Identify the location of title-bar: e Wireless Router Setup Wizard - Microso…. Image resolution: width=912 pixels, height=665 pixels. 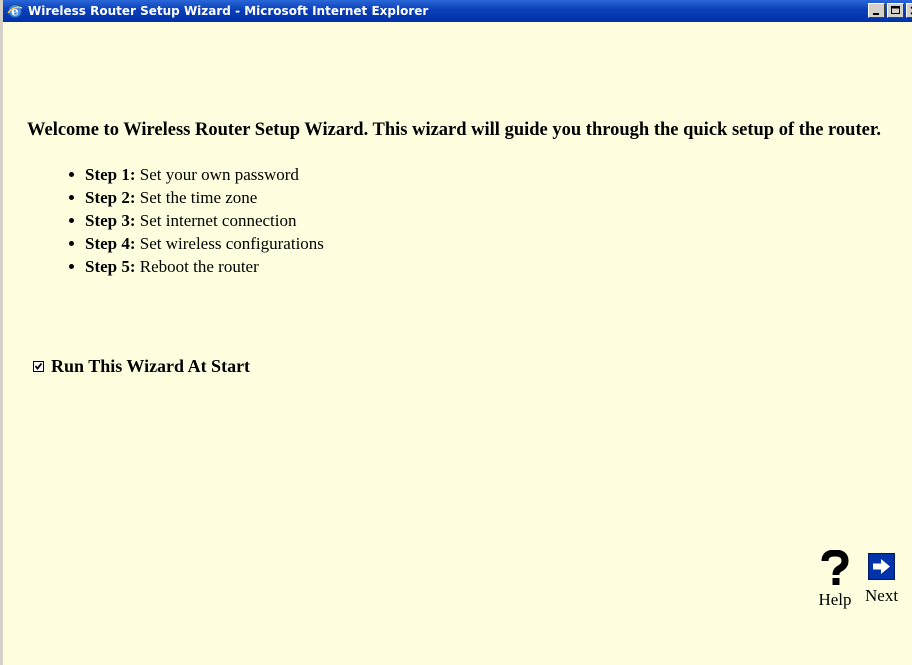
(457, 11).